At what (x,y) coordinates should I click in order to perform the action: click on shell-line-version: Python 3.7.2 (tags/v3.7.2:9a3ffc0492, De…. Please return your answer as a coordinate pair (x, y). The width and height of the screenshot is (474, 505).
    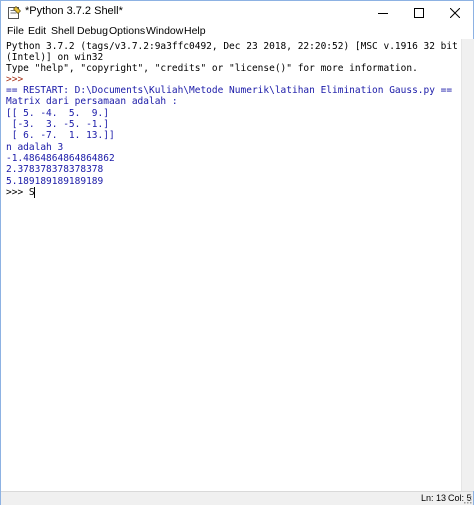
    Looking at the image, I should click on (232, 46).